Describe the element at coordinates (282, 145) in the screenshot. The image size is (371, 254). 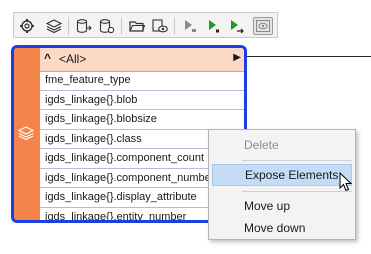
I see `menu-item-delete: Delete` at that location.